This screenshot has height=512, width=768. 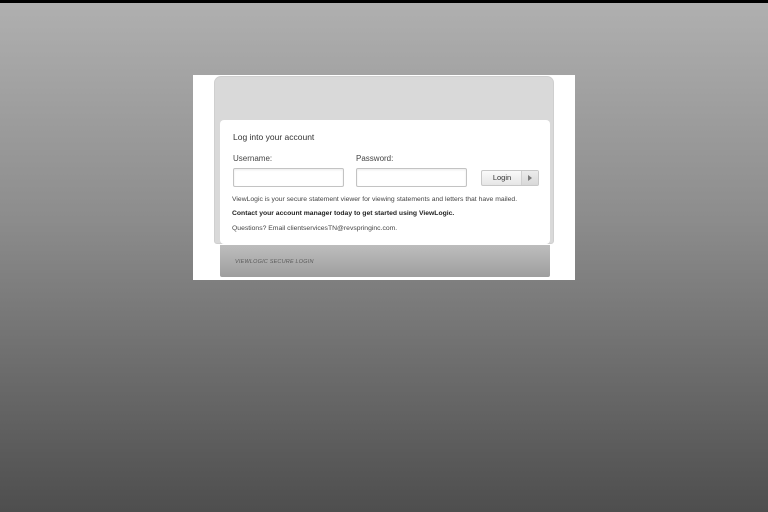 I want to click on footer-text: VIEWLOGIC SECURE LOGIN, so click(x=274, y=262).